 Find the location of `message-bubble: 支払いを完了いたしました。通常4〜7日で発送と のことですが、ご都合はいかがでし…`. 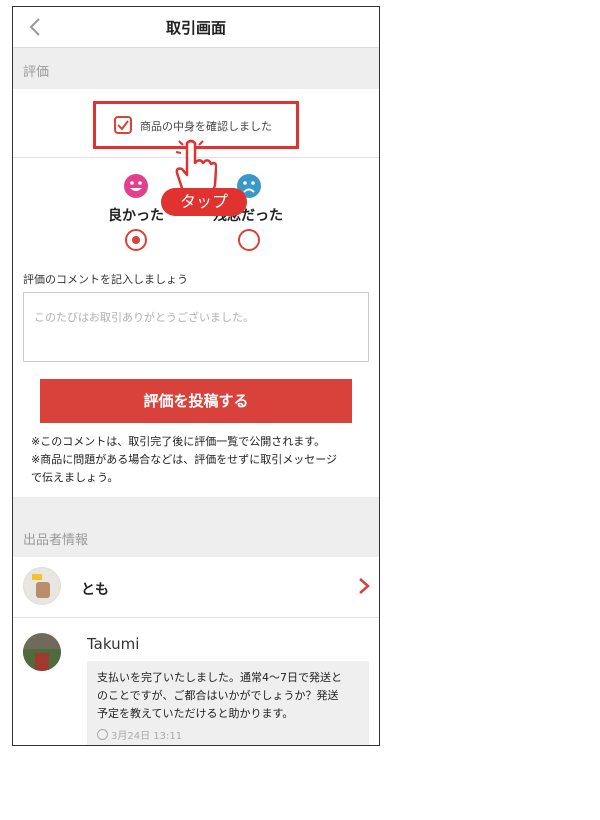

message-bubble: 支払いを完了いたしました。通常4〜7日で発送と のことですが、ご都合はいかがでし… is located at coordinates (228, 703).